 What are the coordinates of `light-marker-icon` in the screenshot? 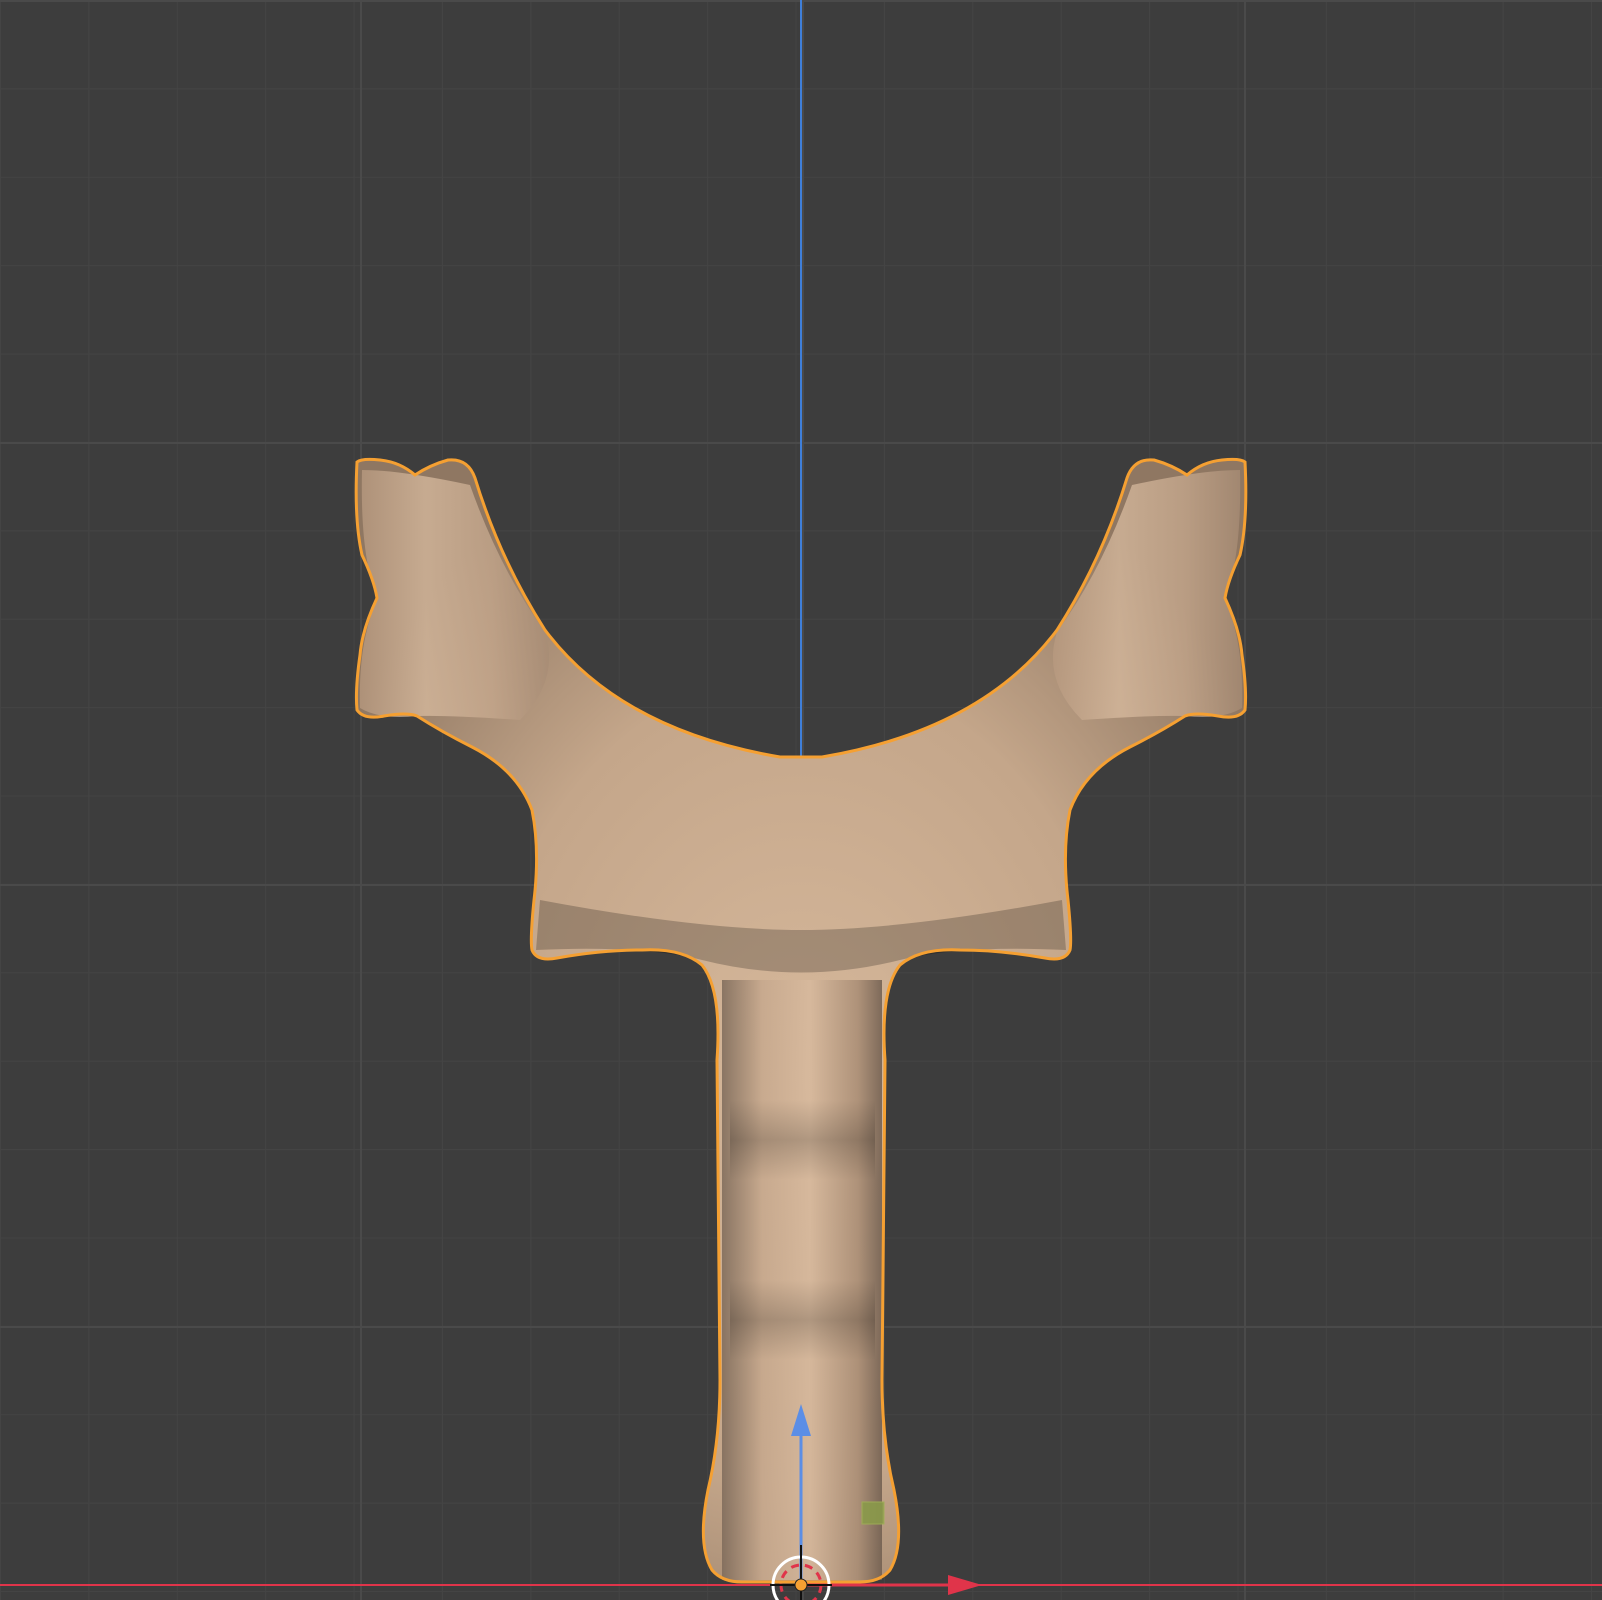 It's located at (873, 1513).